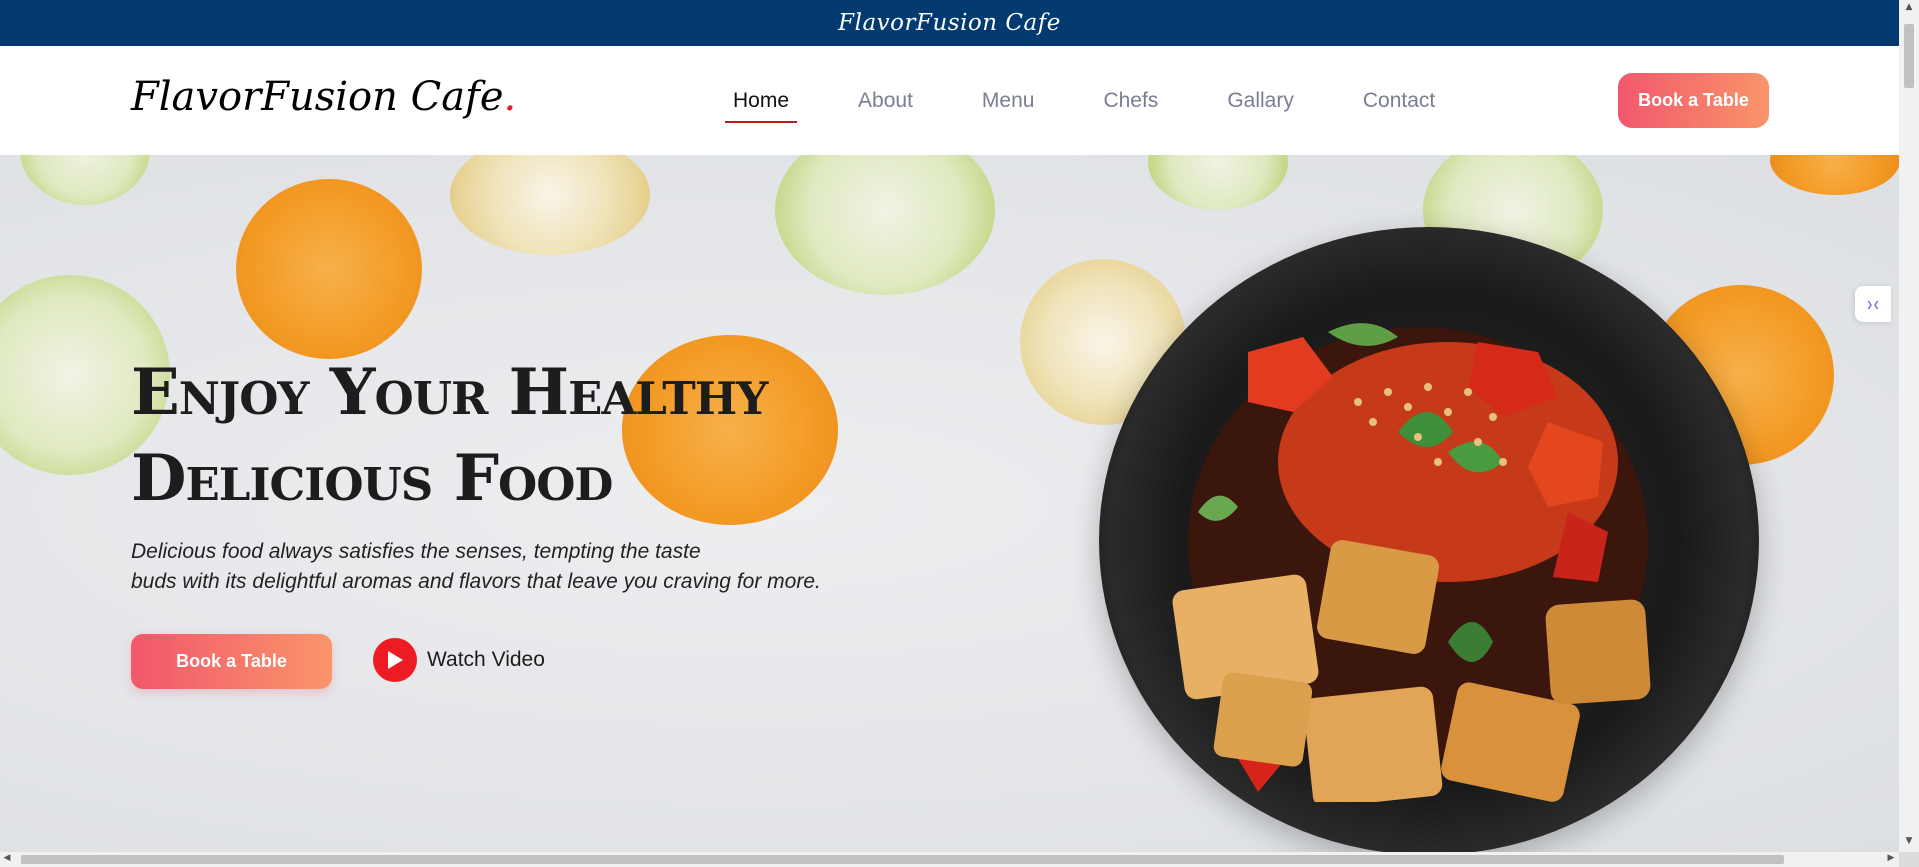  Describe the element at coordinates (1008, 100) in the screenshot. I see `nav-menu: Menu` at that location.